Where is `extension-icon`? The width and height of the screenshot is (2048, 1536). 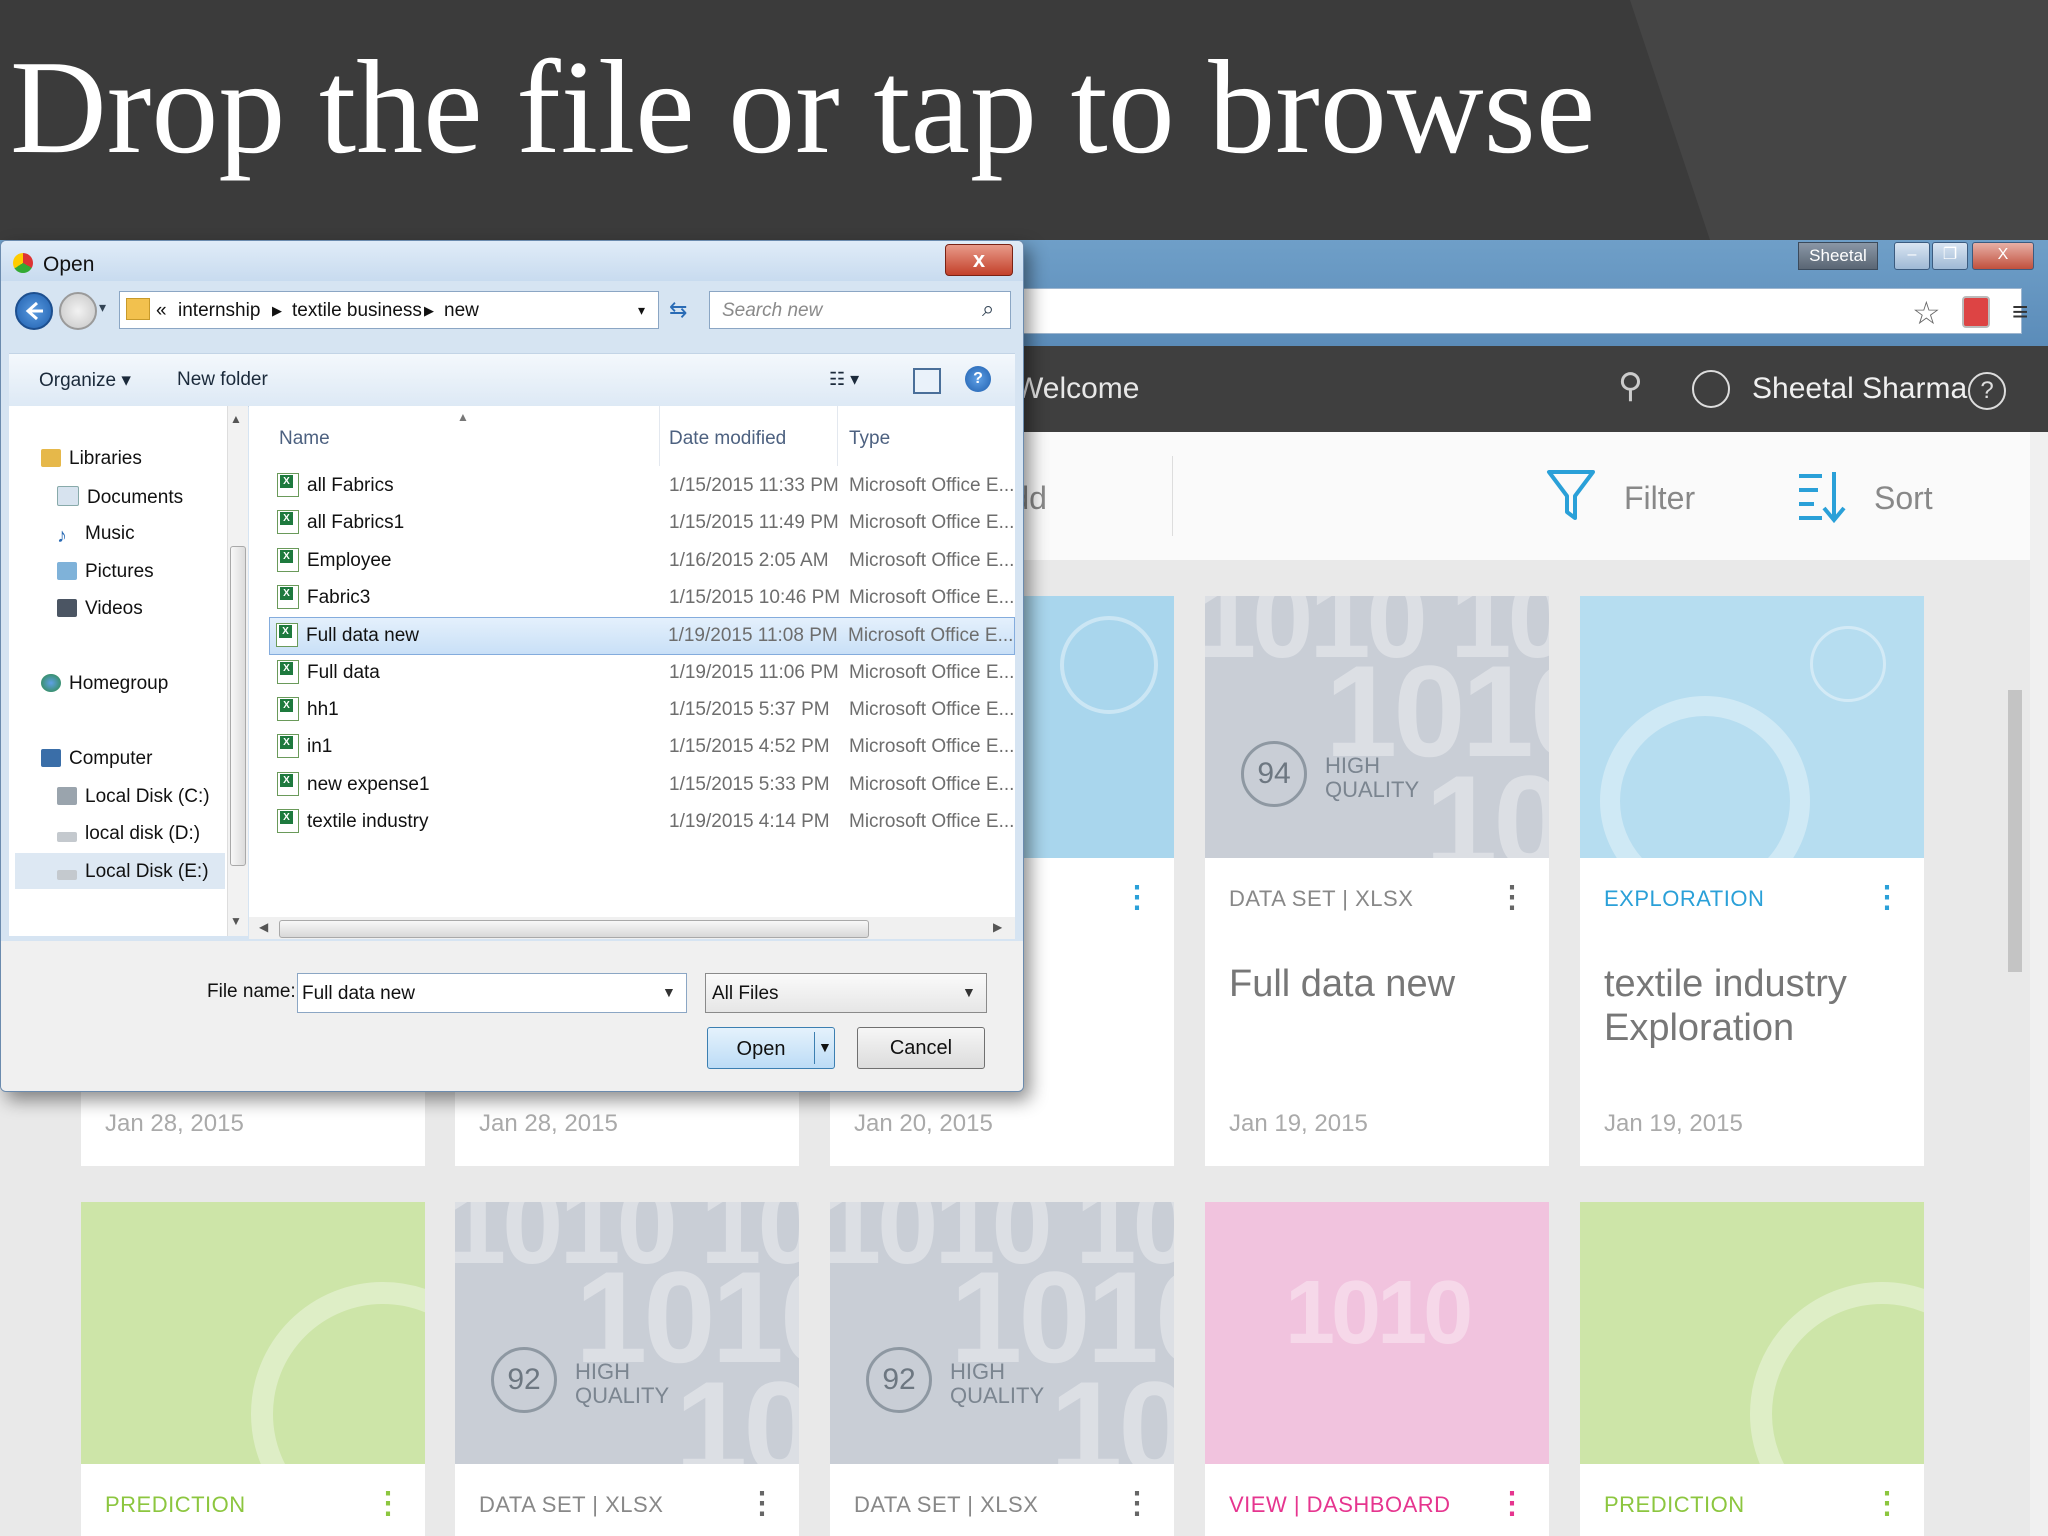
extension-icon is located at coordinates (1976, 312).